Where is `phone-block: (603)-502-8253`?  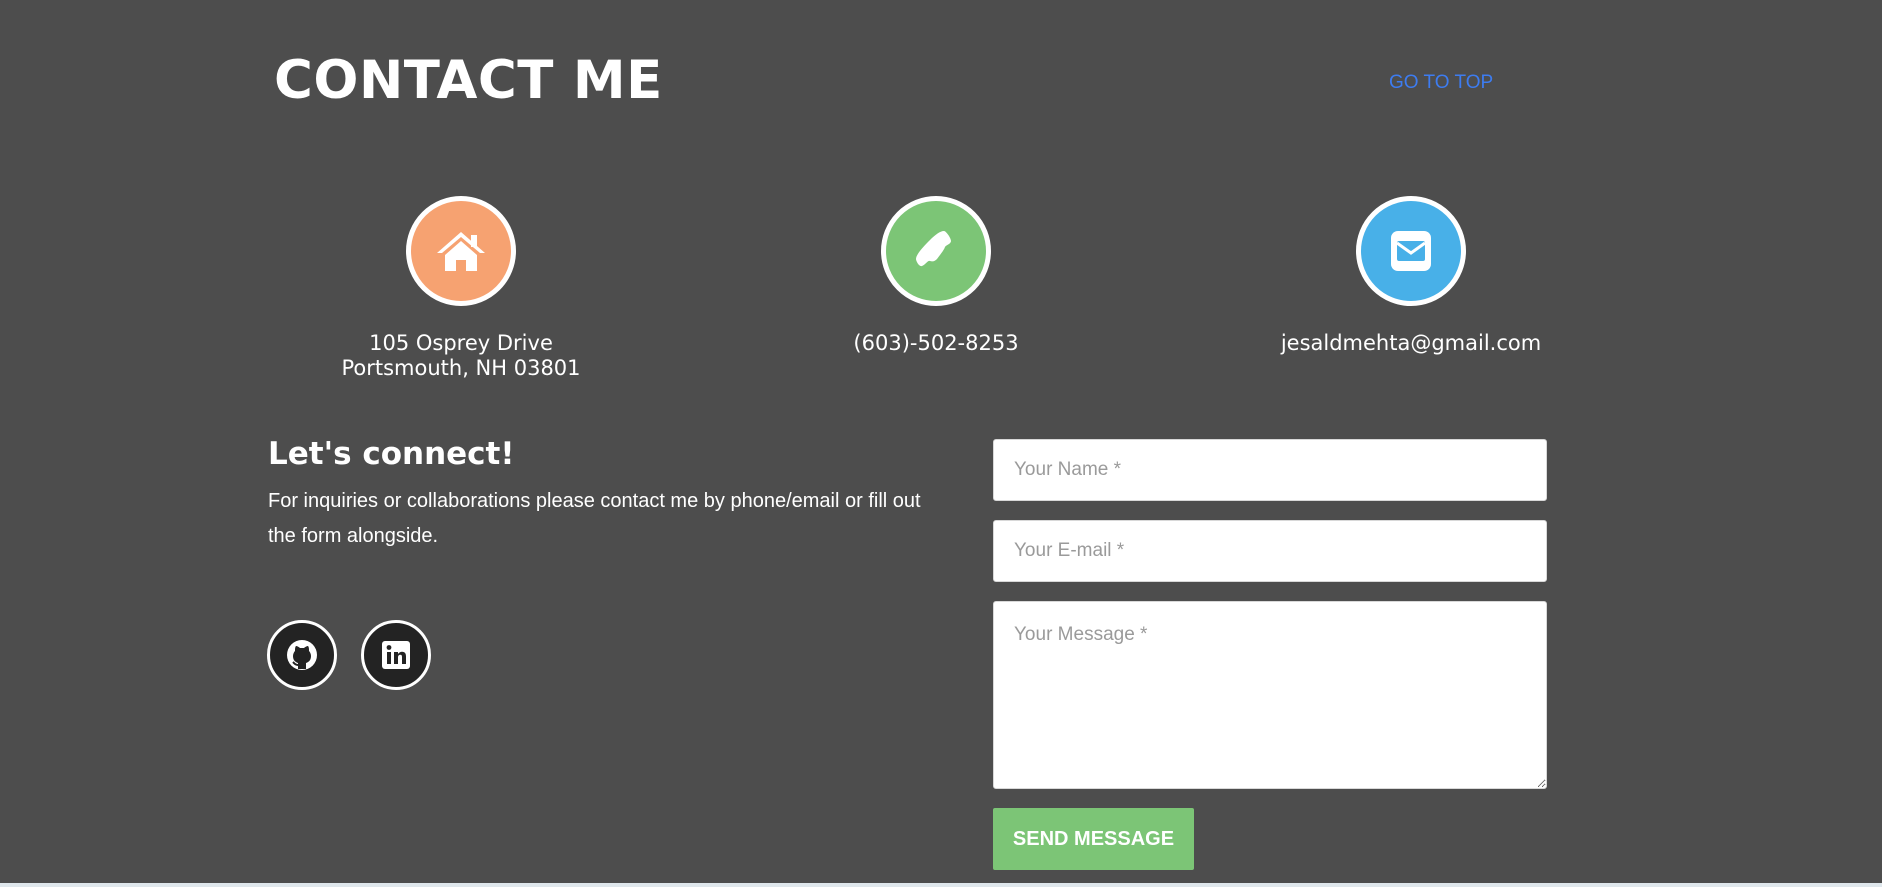 phone-block: (603)-502-8253 is located at coordinates (936, 276).